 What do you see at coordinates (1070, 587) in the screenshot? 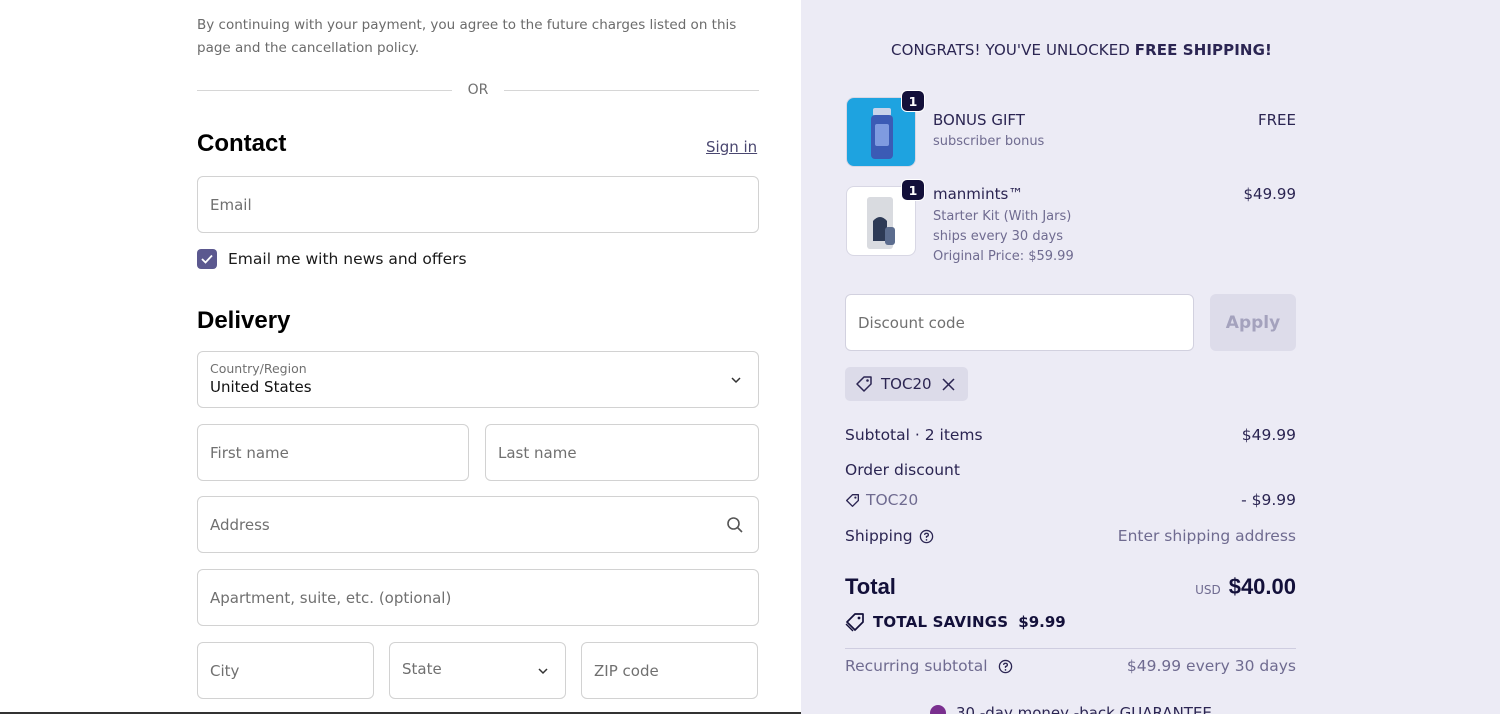
I see `total-row: Total USD $40.00` at bounding box center [1070, 587].